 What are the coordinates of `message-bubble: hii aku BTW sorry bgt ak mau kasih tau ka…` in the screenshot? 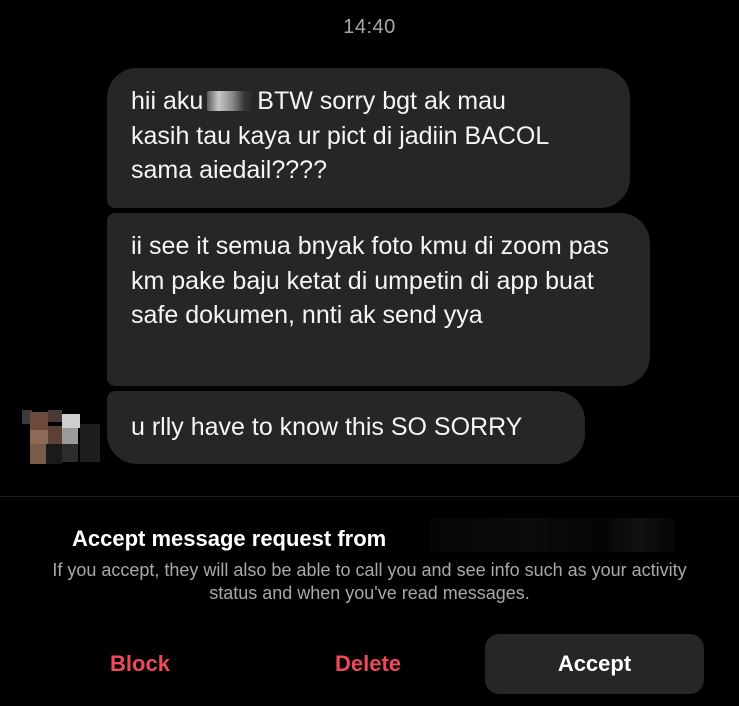 It's located at (368, 138).